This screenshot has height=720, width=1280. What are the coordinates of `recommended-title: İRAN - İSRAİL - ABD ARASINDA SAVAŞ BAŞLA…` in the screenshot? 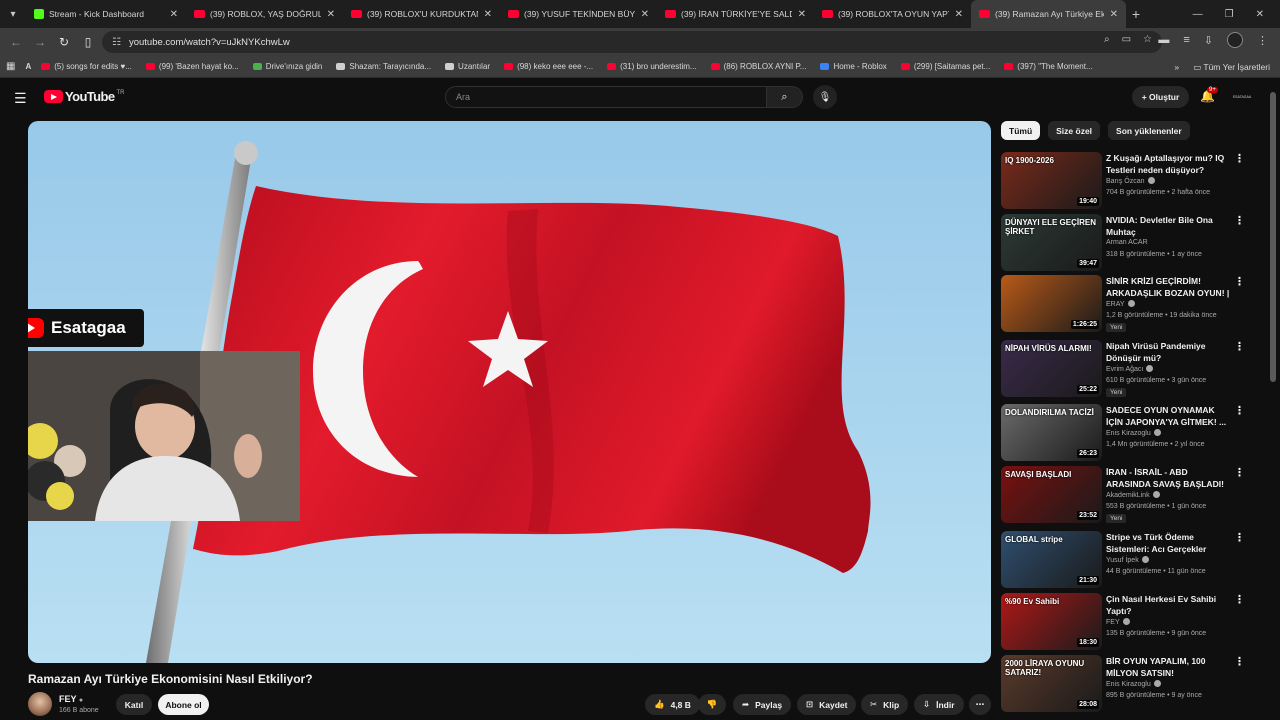 It's located at (1168, 478).